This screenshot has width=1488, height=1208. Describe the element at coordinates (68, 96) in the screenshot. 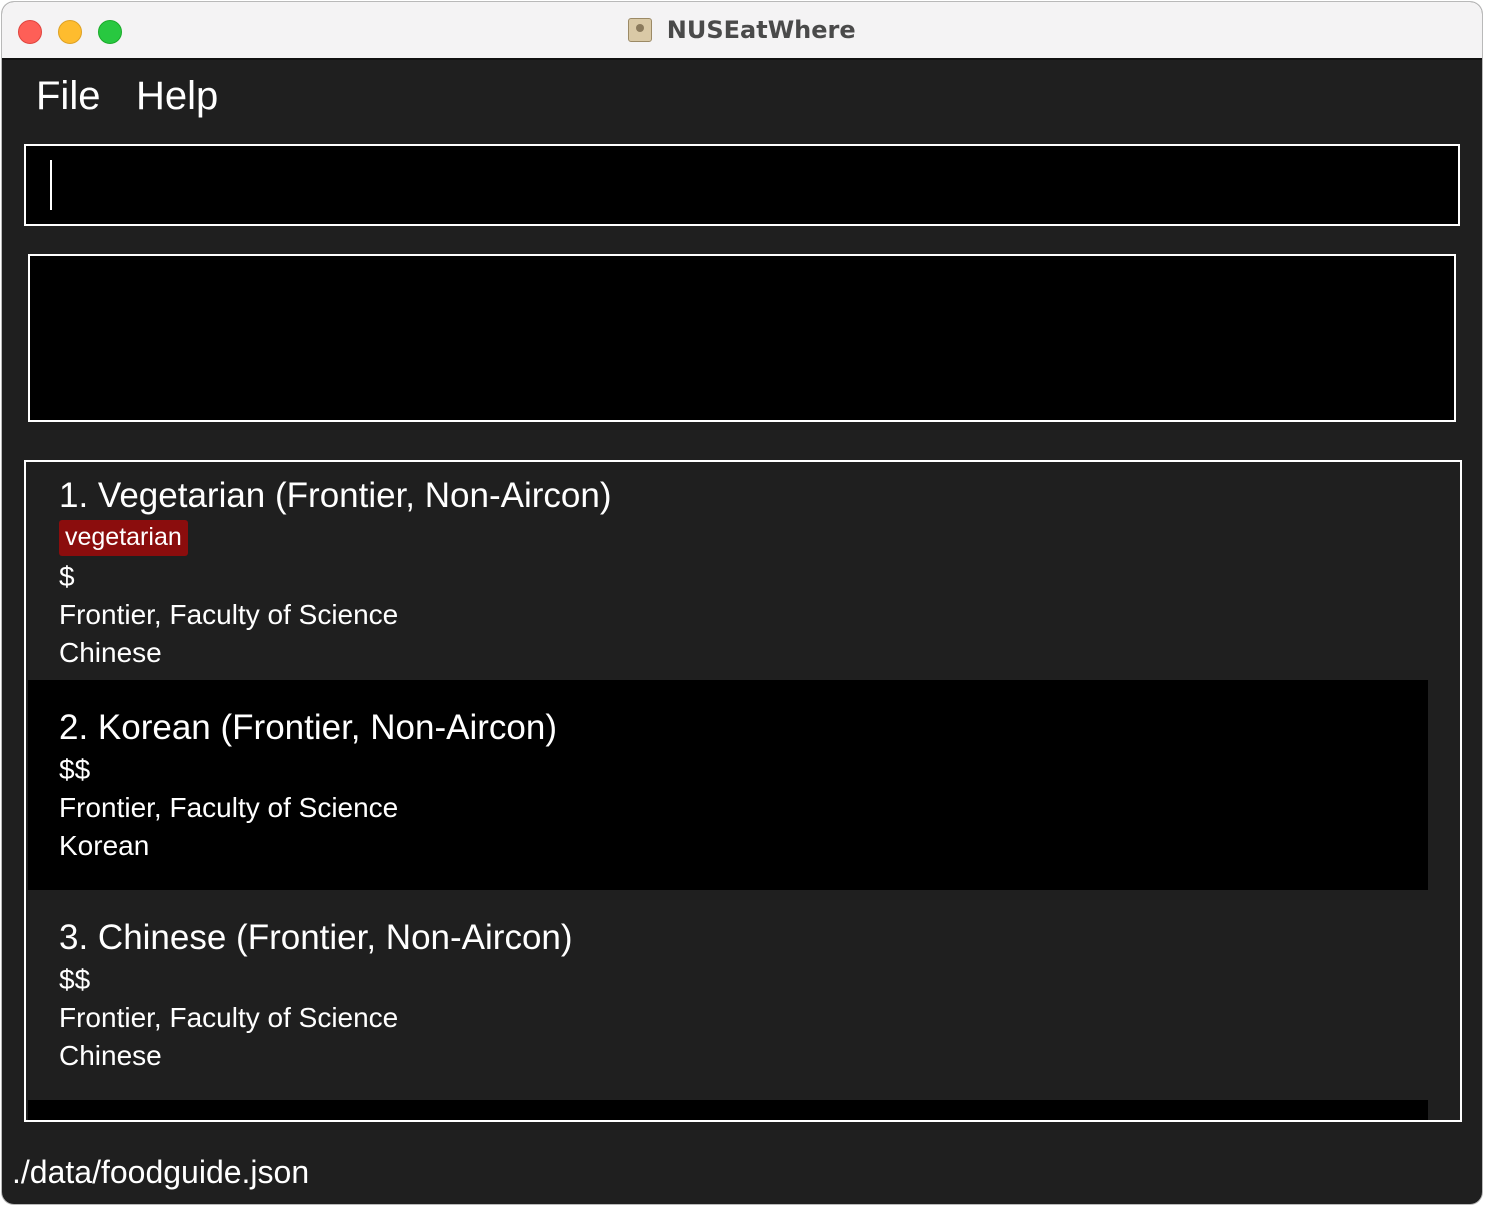

I see `menu-file: File` at that location.